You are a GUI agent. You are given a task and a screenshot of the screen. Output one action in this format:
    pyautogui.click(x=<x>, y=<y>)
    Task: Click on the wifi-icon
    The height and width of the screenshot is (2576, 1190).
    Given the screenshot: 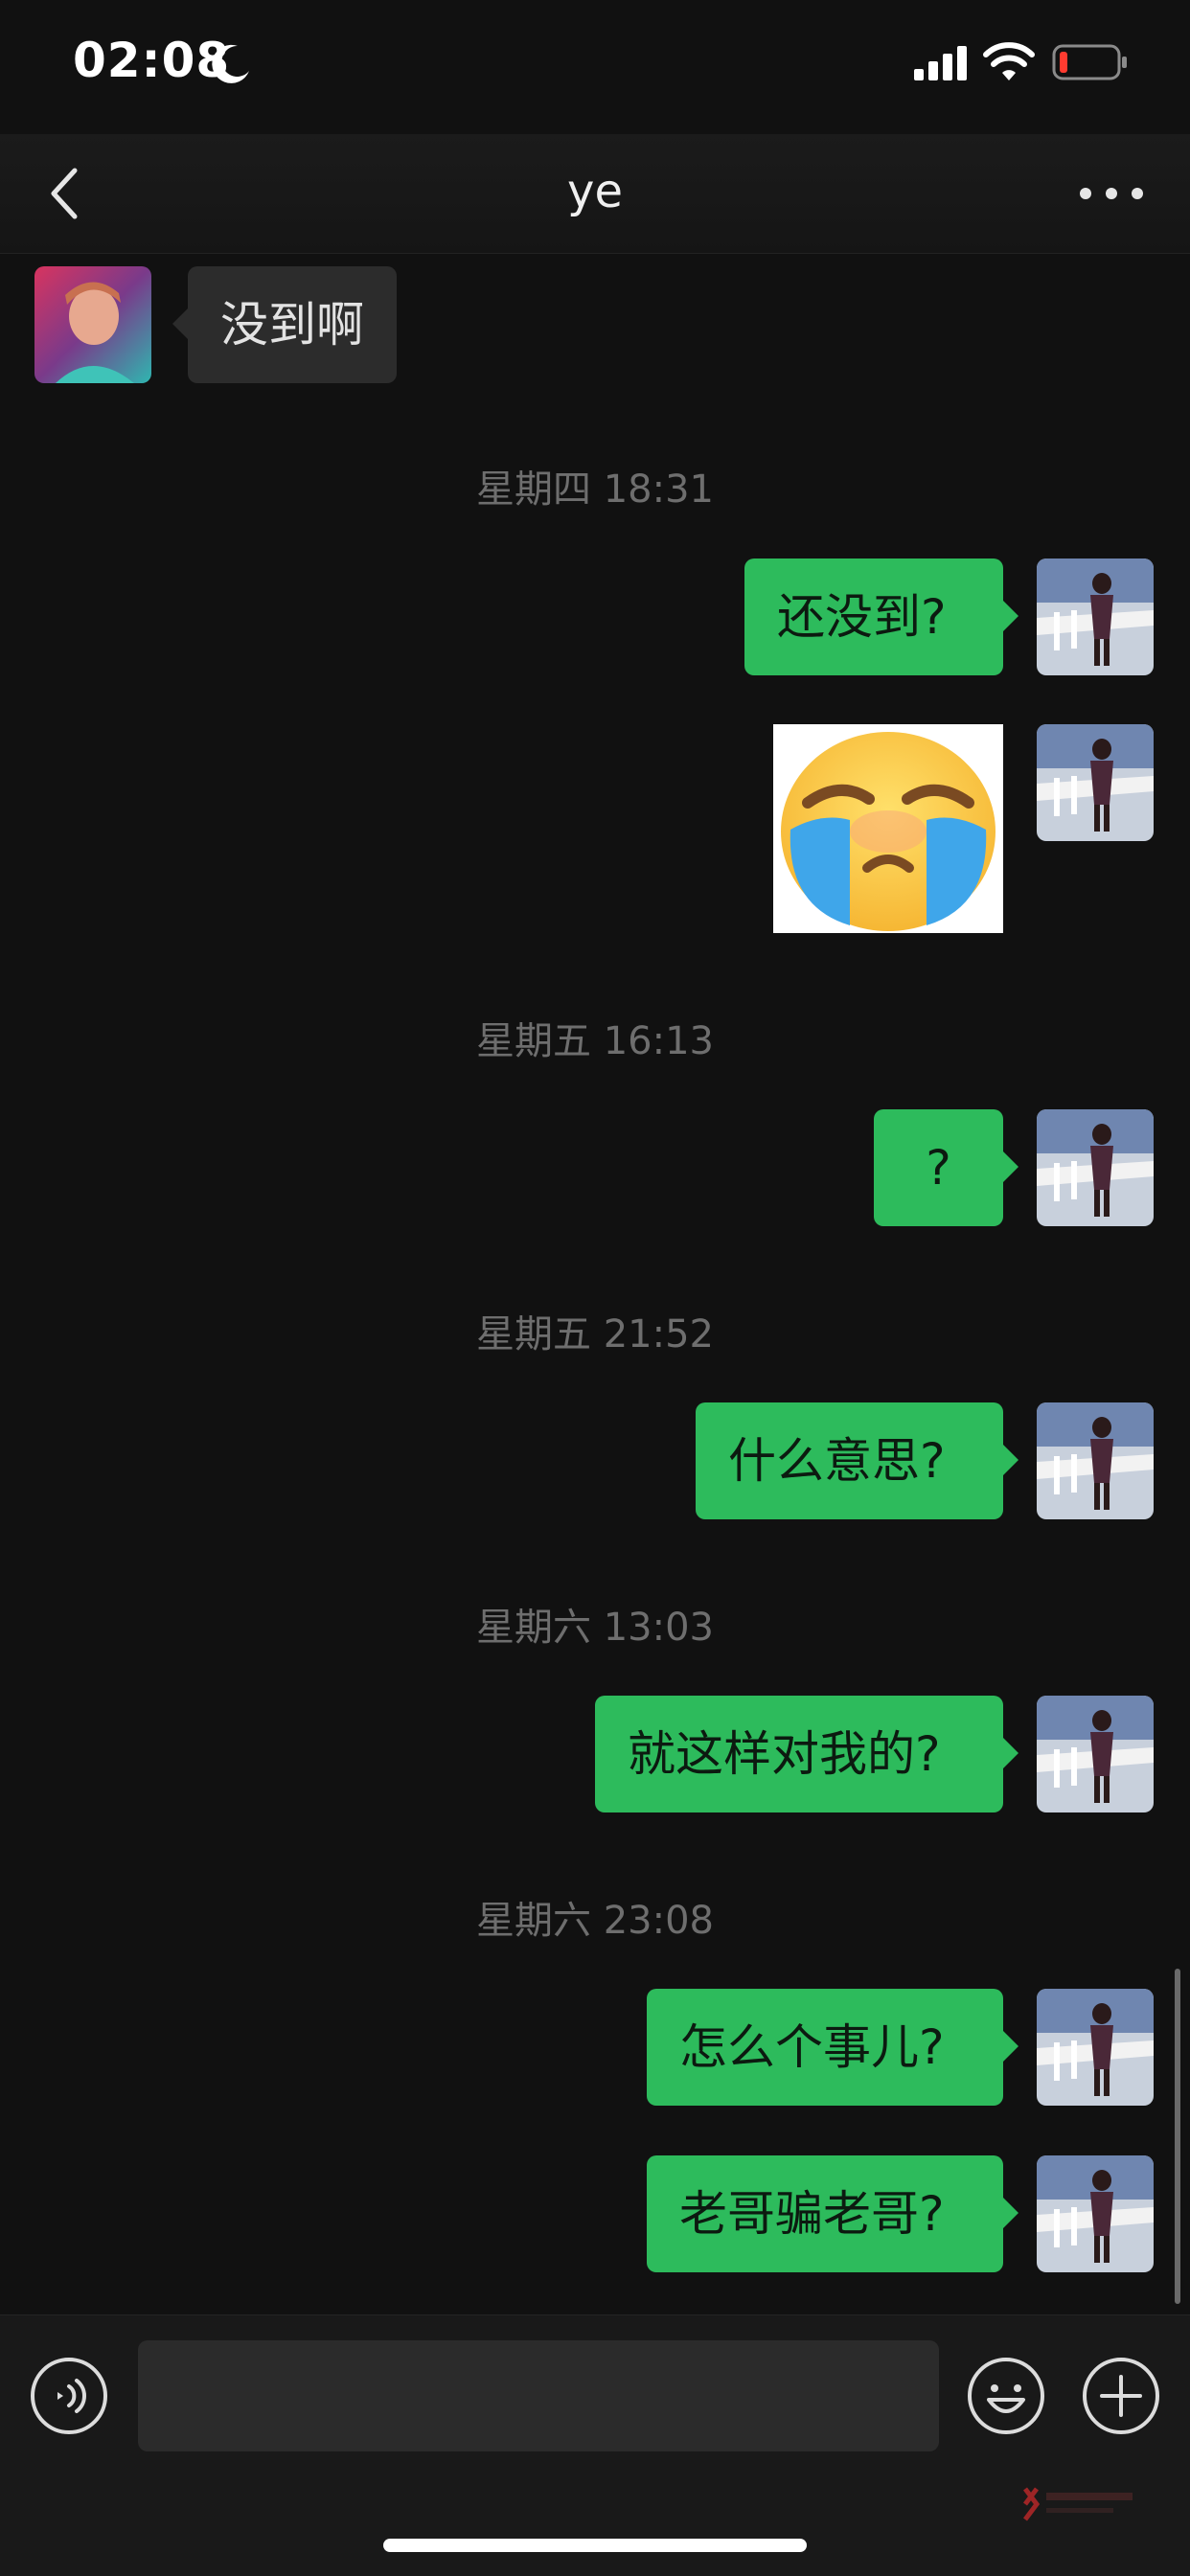 What is the action you would take?
    pyautogui.click(x=1009, y=62)
    